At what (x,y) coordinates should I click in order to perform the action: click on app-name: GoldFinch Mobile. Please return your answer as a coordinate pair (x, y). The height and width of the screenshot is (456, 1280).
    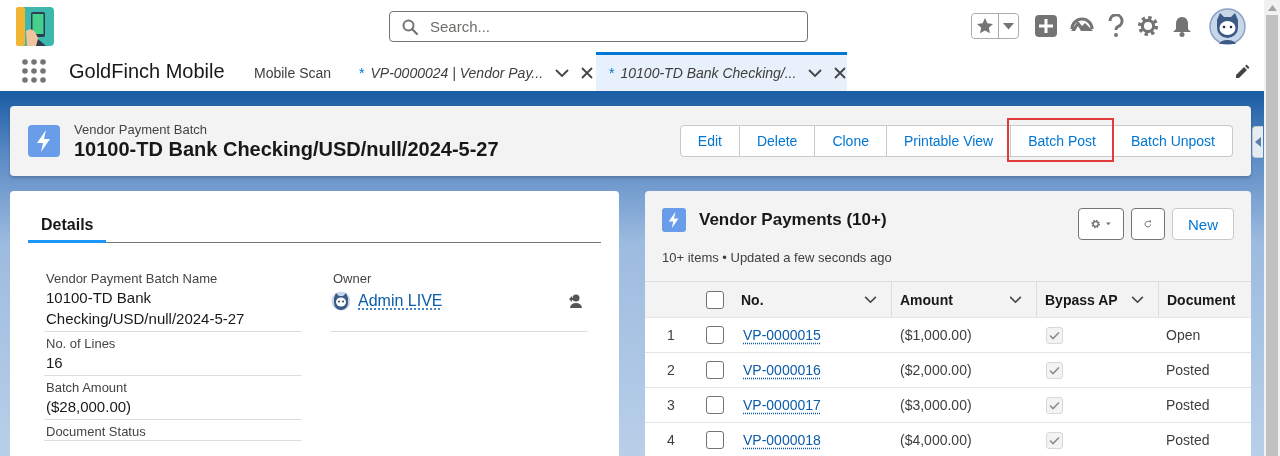
    Looking at the image, I should click on (147, 71).